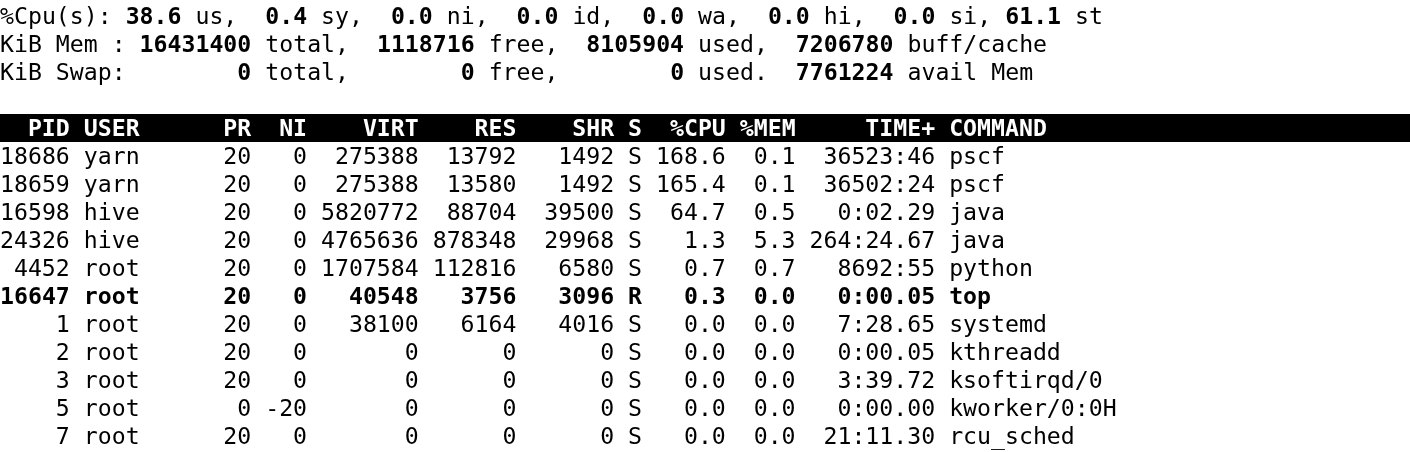 The image size is (1410, 452). Describe the element at coordinates (586, 296) in the screenshot. I see `table-cell-text: 3096` at that location.